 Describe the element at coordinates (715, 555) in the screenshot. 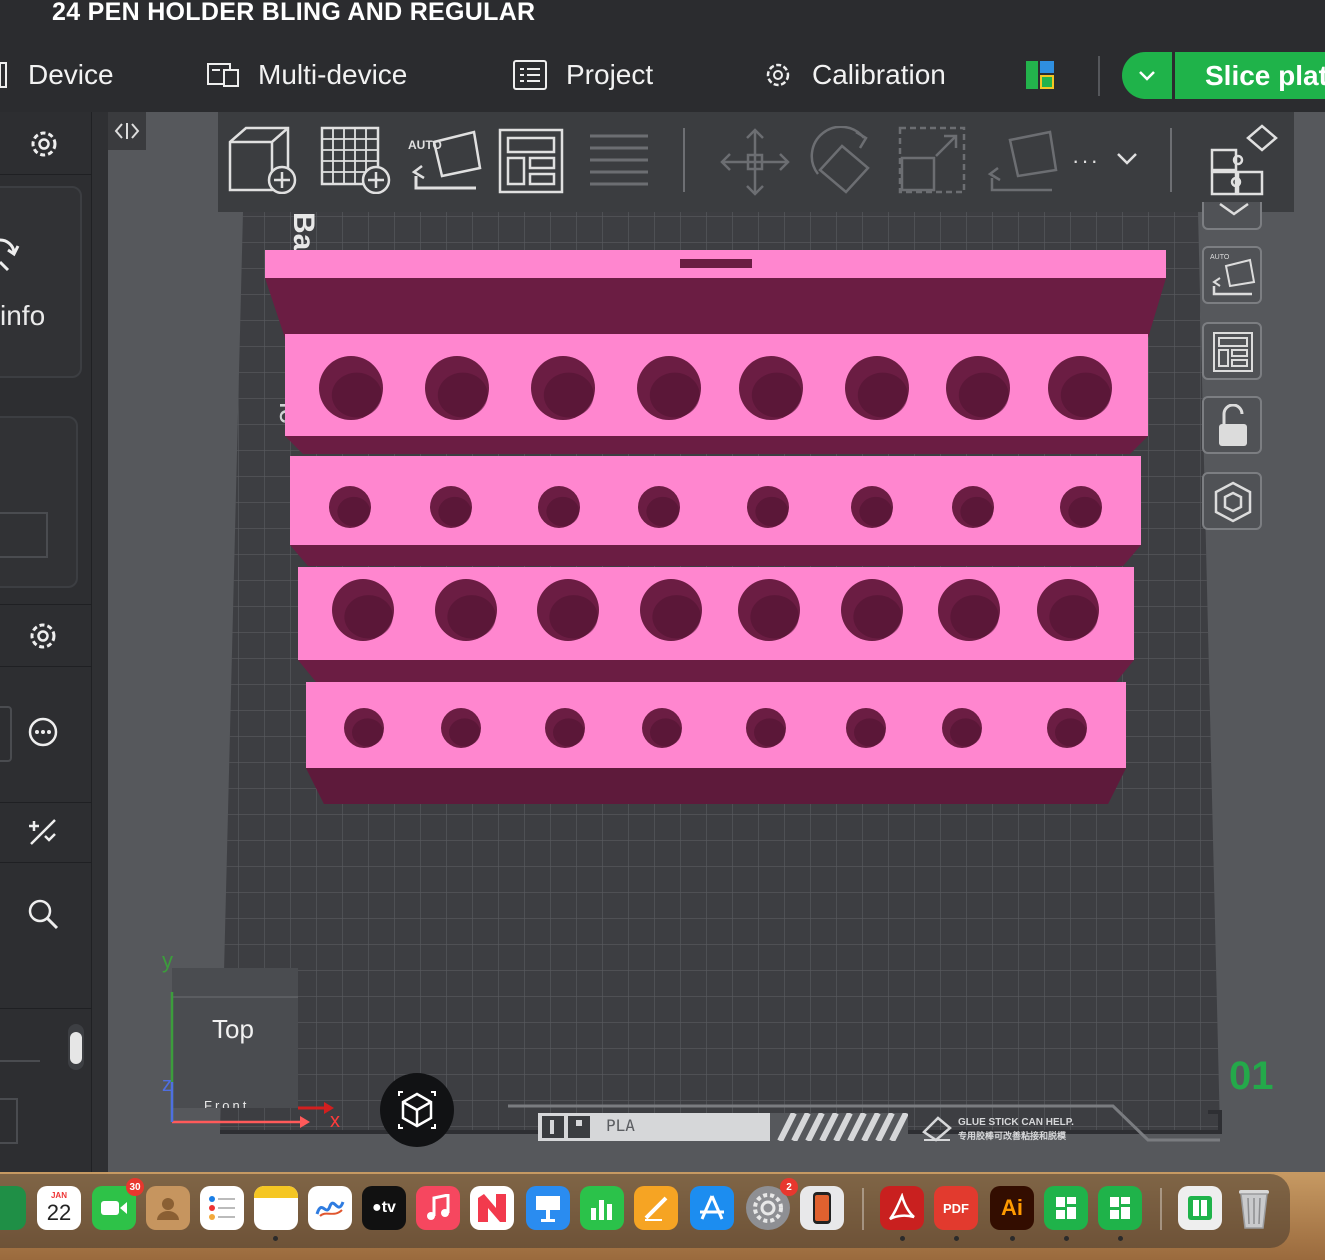

I see `model-row-2-front-shadow` at that location.